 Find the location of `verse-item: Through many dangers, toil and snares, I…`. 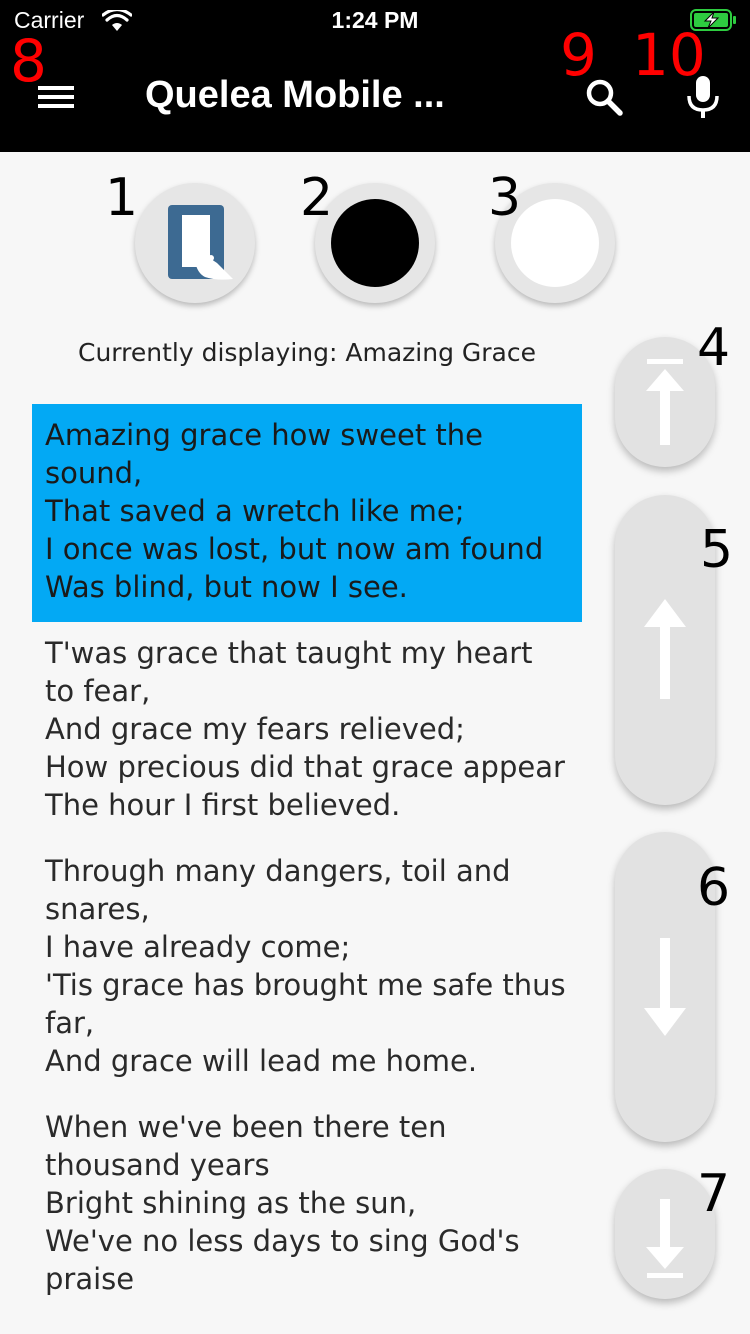

verse-item: Through many dangers, toil and snares, I… is located at coordinates (307, 968).